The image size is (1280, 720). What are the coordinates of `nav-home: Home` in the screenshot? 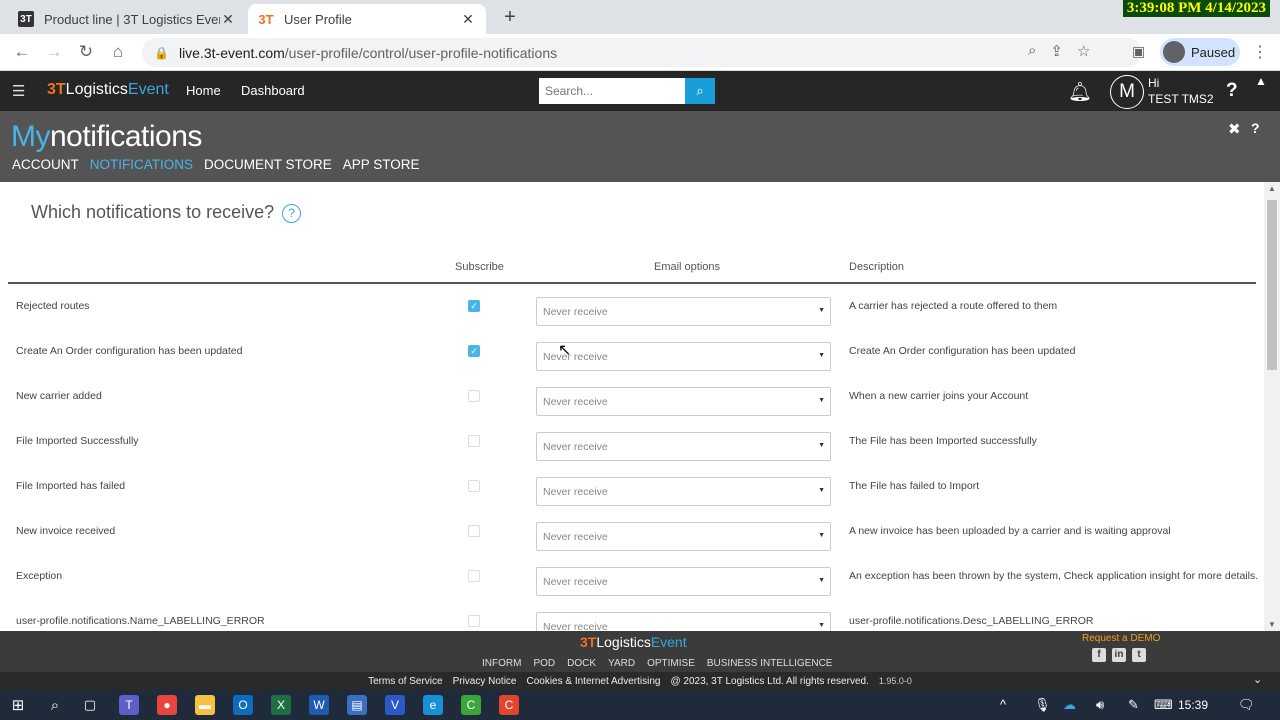 It's located at (203, 90).